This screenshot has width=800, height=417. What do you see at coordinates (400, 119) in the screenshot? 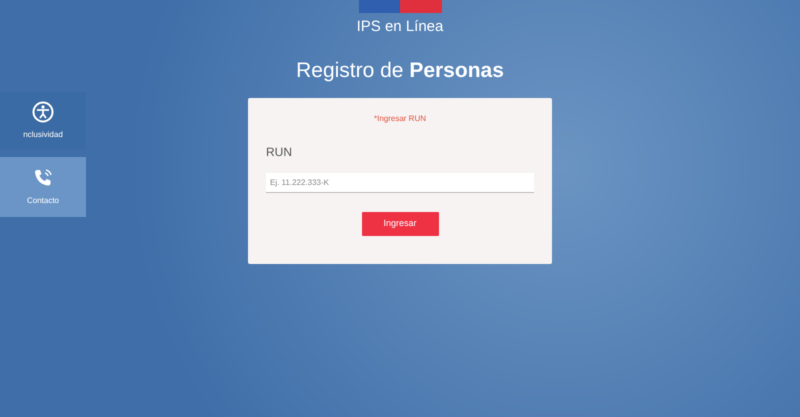
I see `error-message: *Ingresar RUN` at bounding box center [400, 119].